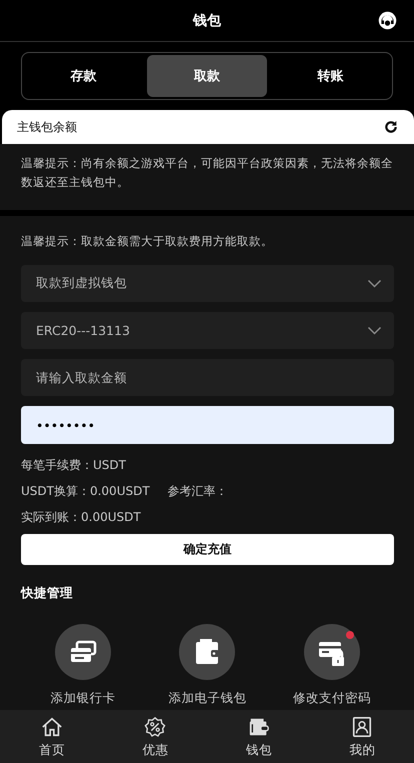 This screenshot has width=414, height=763. Describe the element at coordinates (83, 698) in the screenshot. I see `action-label: 添加银行卡` at that location.